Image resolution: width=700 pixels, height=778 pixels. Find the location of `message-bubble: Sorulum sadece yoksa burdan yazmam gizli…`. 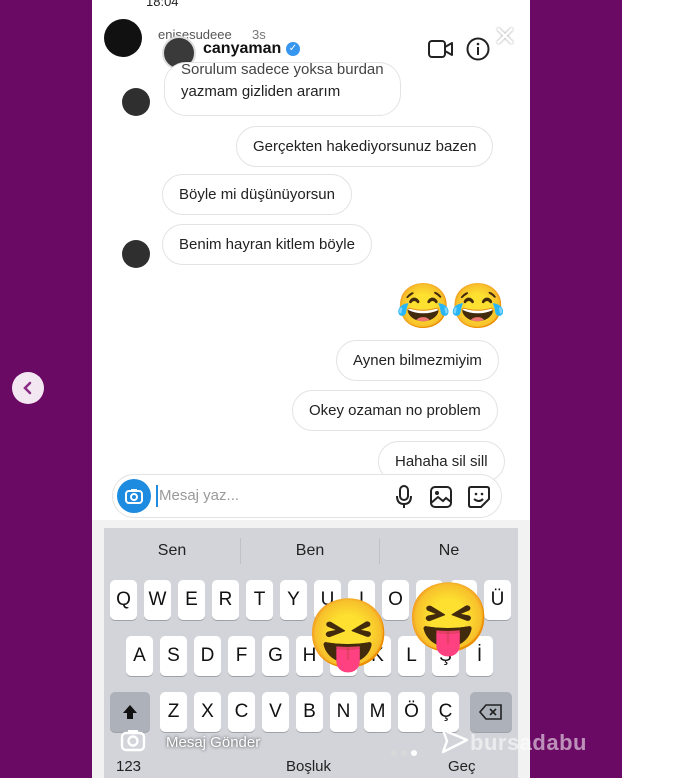

message-bubble: Sorulum sadece yoksa burdan yazmam gizli… is located at coordinates (282, 89).